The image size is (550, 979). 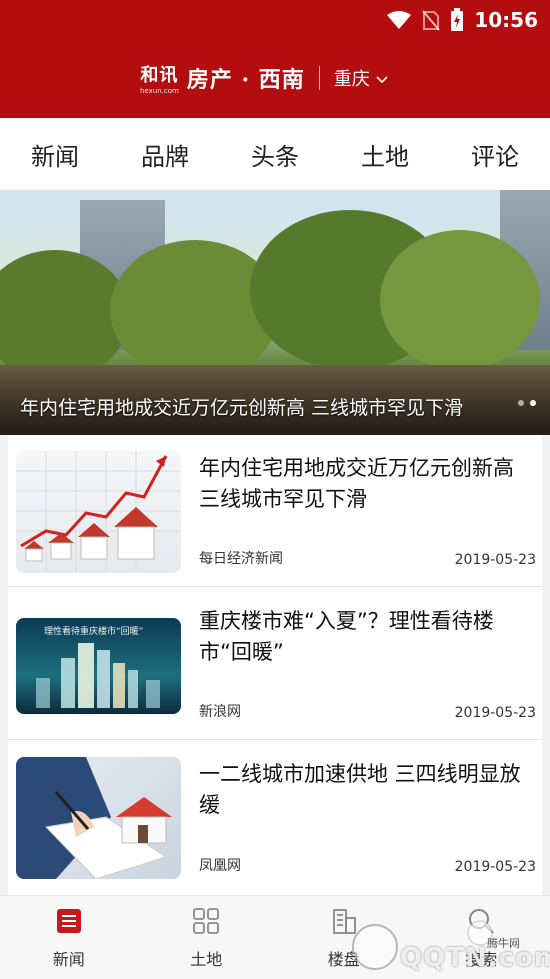 What do you see at coordinates (68, 959) in the screenshot?
I see `nav-label: 新闻` at bounding box center [68, 959].